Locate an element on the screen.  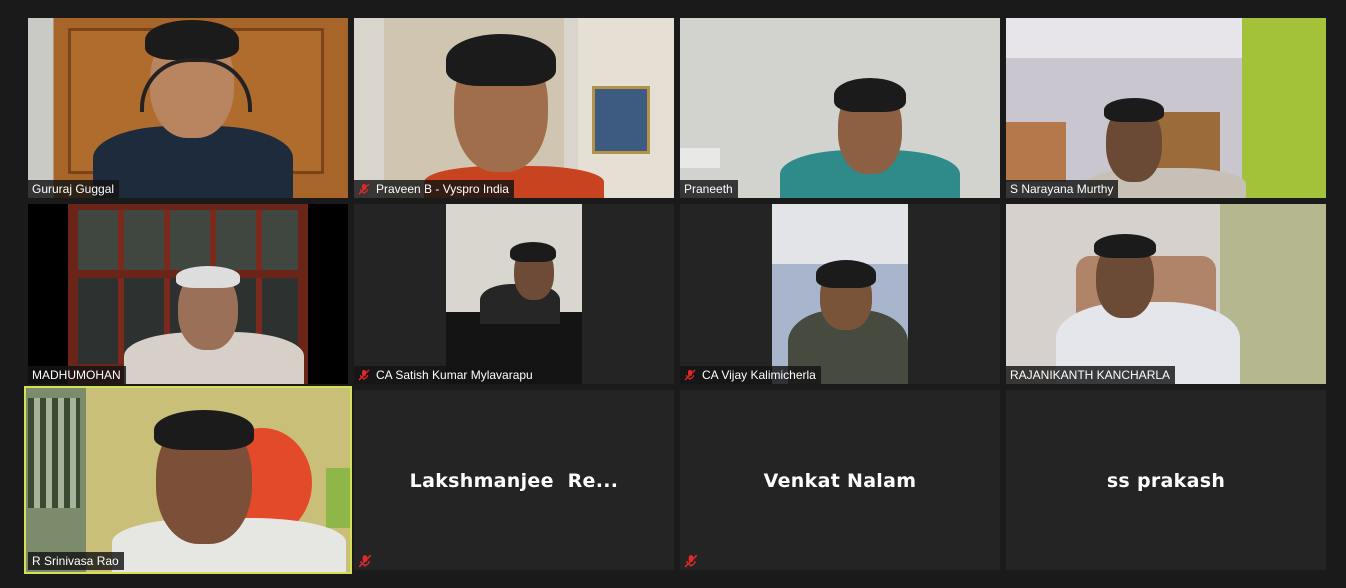
participant-tile-venkat: Venkat Nalam is located at coordinates (840, 480).